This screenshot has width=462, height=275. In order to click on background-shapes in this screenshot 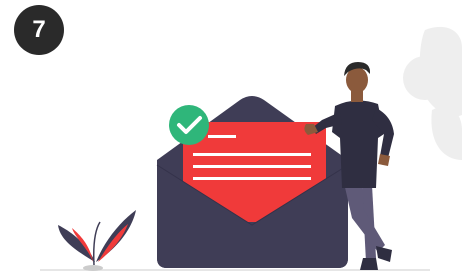, I will do `click(432, 93)`.